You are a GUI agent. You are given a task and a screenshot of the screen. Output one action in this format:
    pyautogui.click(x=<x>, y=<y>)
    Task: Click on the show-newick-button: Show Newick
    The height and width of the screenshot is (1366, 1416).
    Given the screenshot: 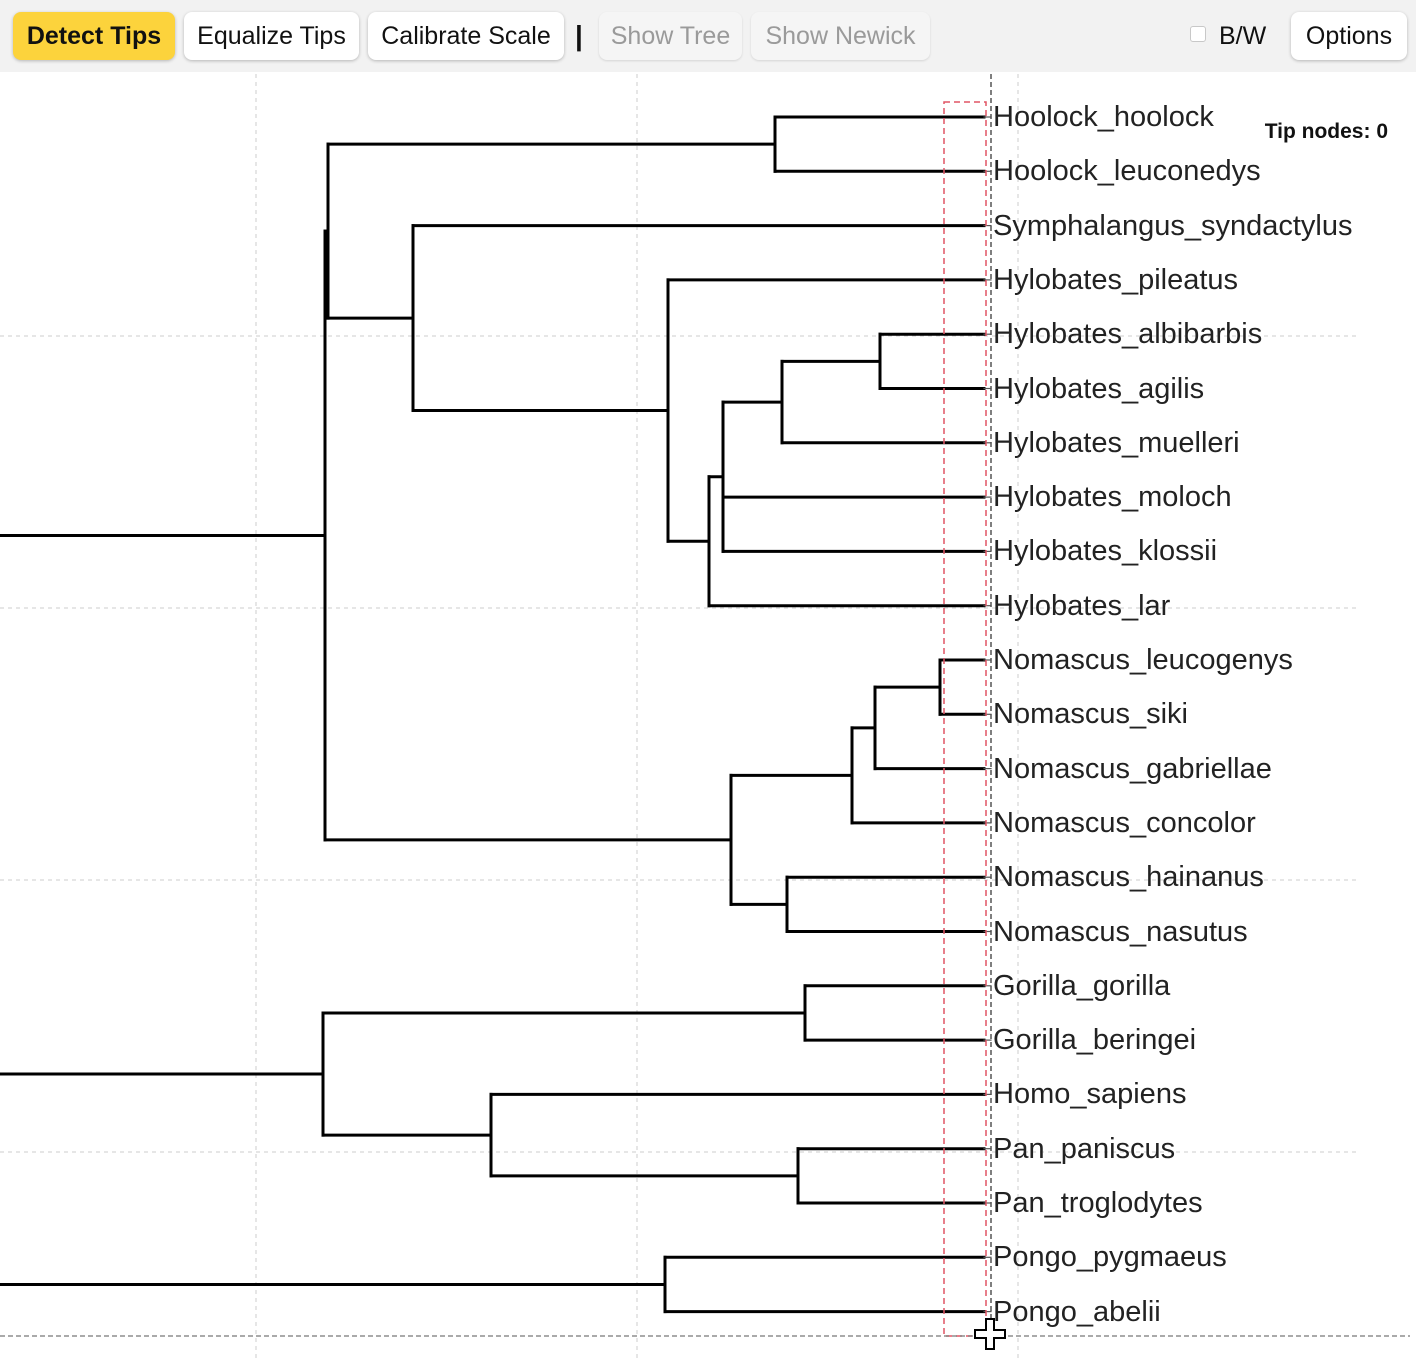 What is the action you would take?
    pyautogui.click(x=840, y=36)
    